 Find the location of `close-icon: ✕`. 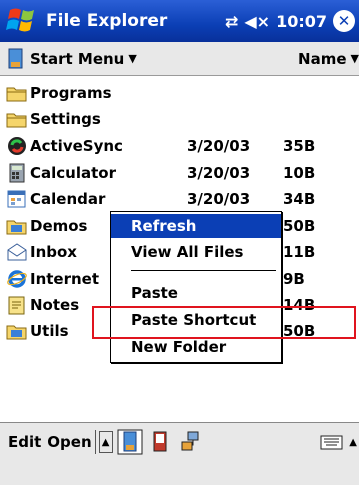

close-icon: ✕ is located at coordinates (344, 21).